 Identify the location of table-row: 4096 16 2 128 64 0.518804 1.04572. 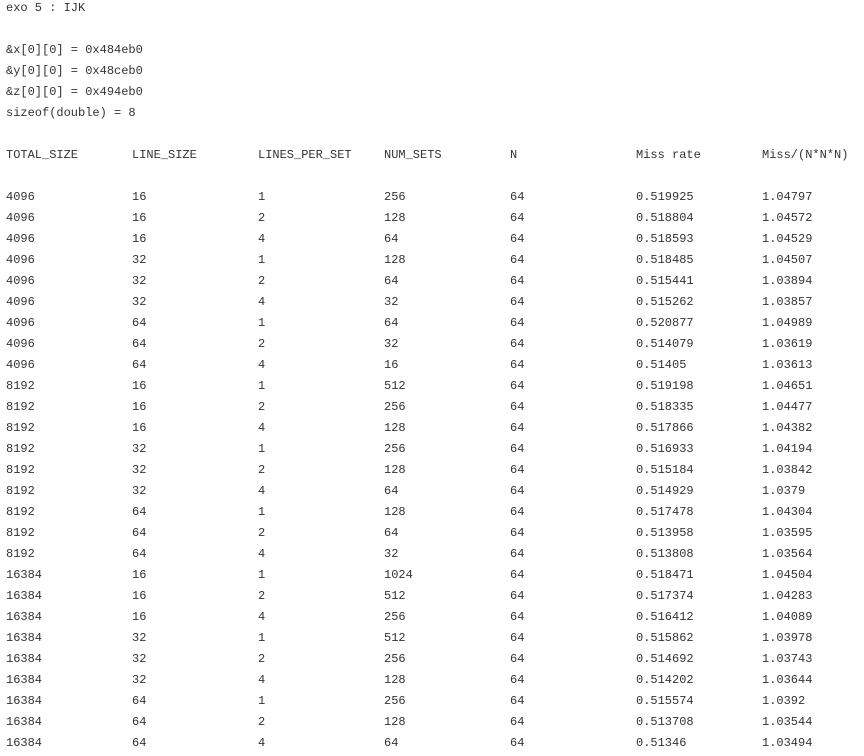
(435, 220).